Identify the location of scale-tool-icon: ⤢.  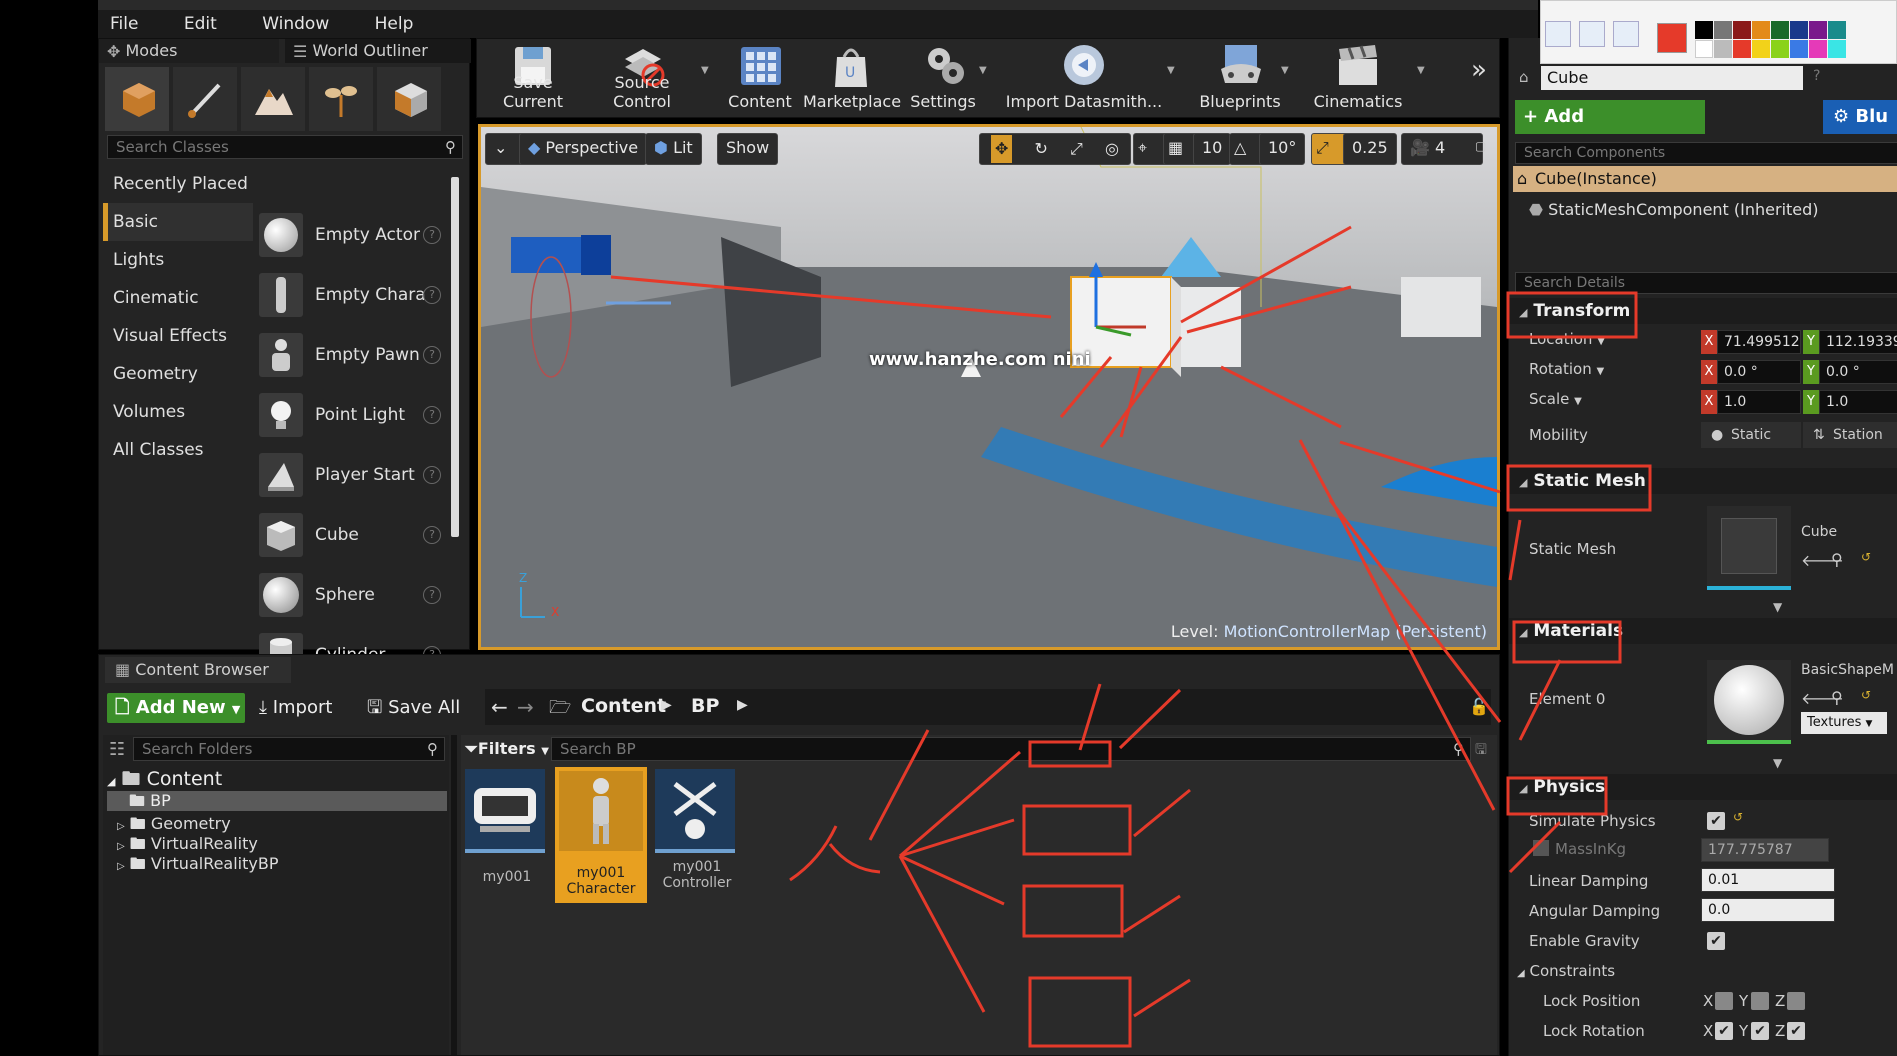
(1076, 149).